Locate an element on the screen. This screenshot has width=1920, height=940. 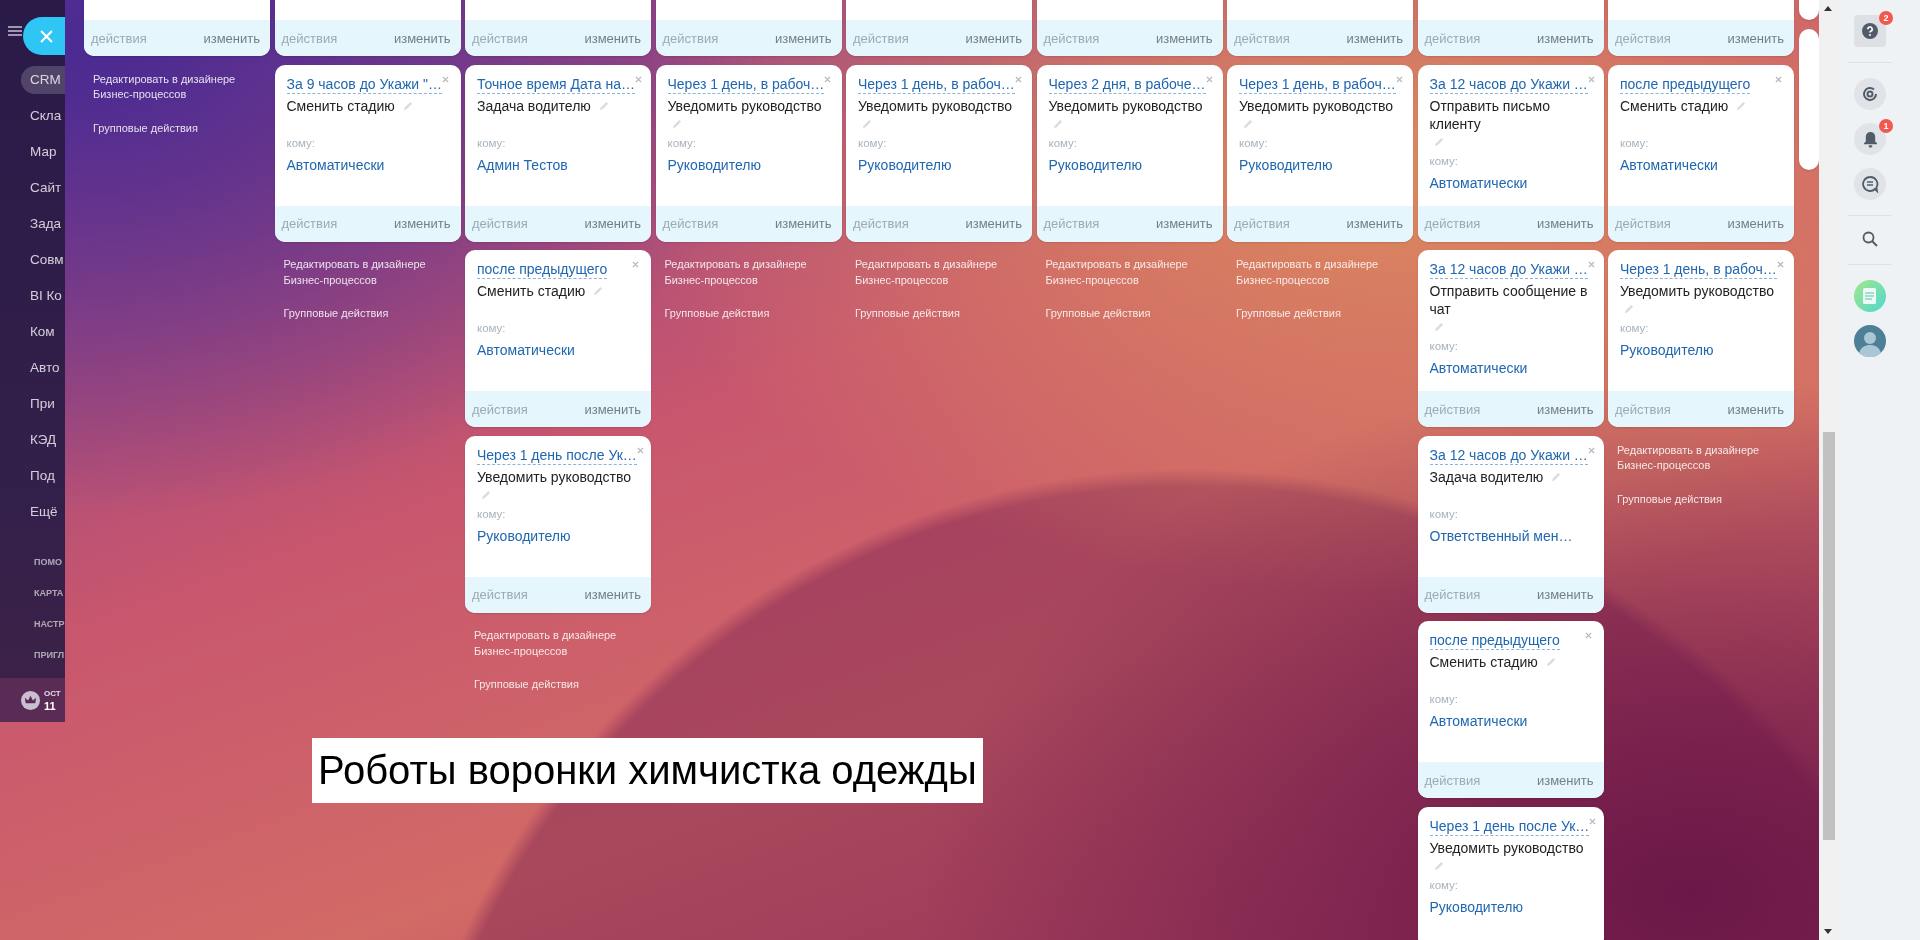
sidebar-item: Ещё is located at coordinates (43, 512).